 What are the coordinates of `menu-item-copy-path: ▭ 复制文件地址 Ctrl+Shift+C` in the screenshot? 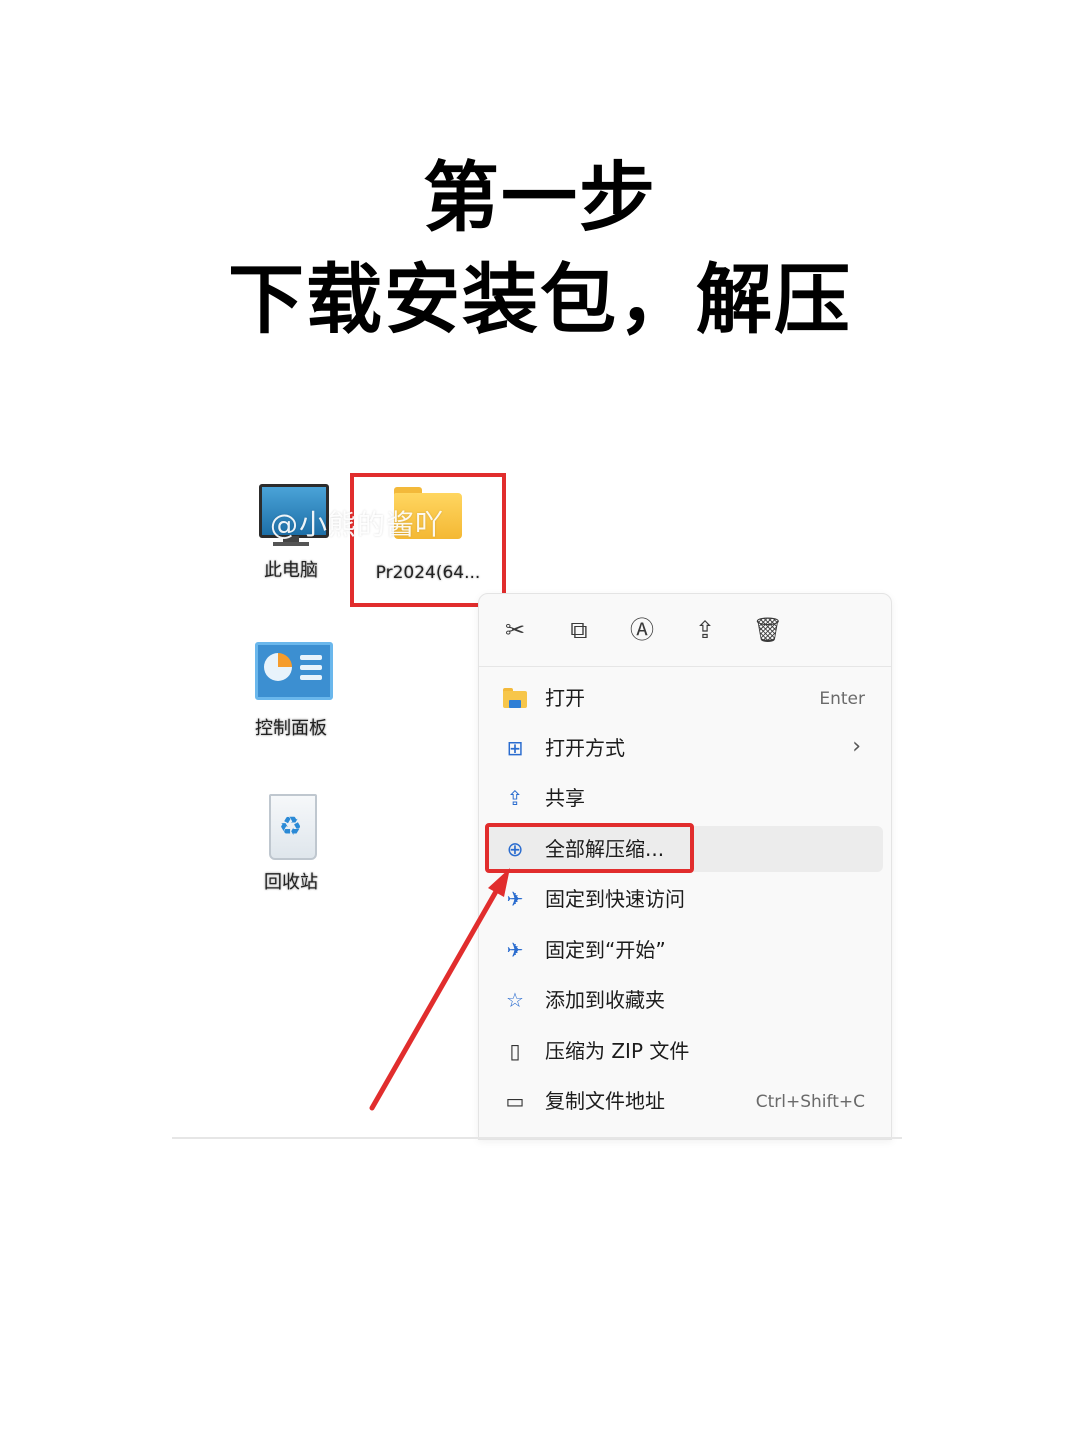 It's located at (685, 1101).